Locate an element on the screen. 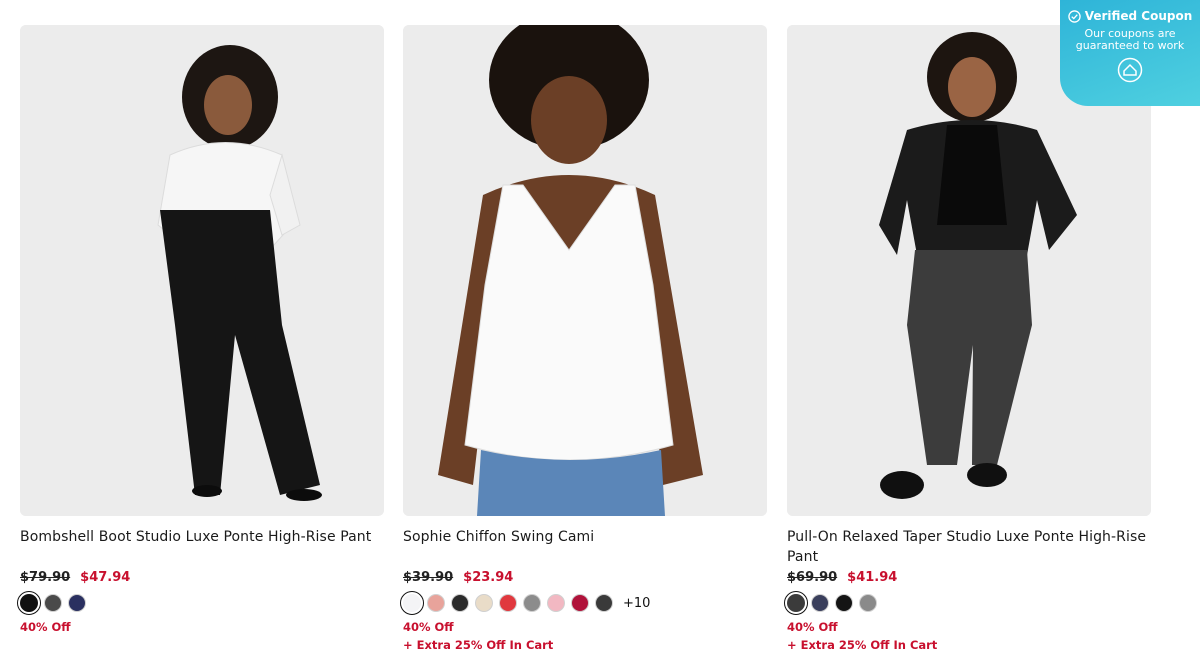 The width and height of the screenshot is (1200, 671). original-price: $79.90 is located at coordinates (45, 577).